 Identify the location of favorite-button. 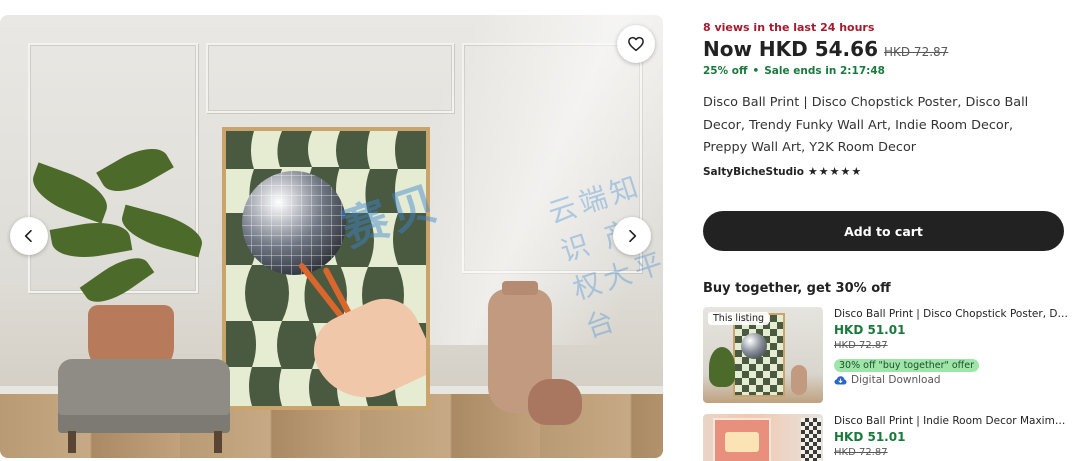
(636, 44).